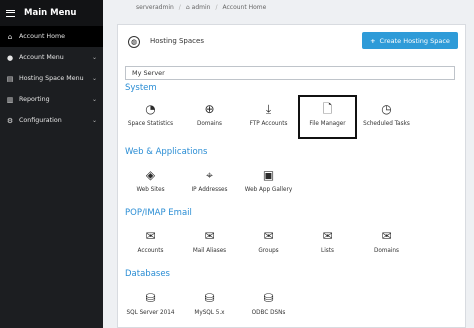 The width and height of the screenshot is (474, 328). I want to click on section-title-system: System, so click(141, 88).